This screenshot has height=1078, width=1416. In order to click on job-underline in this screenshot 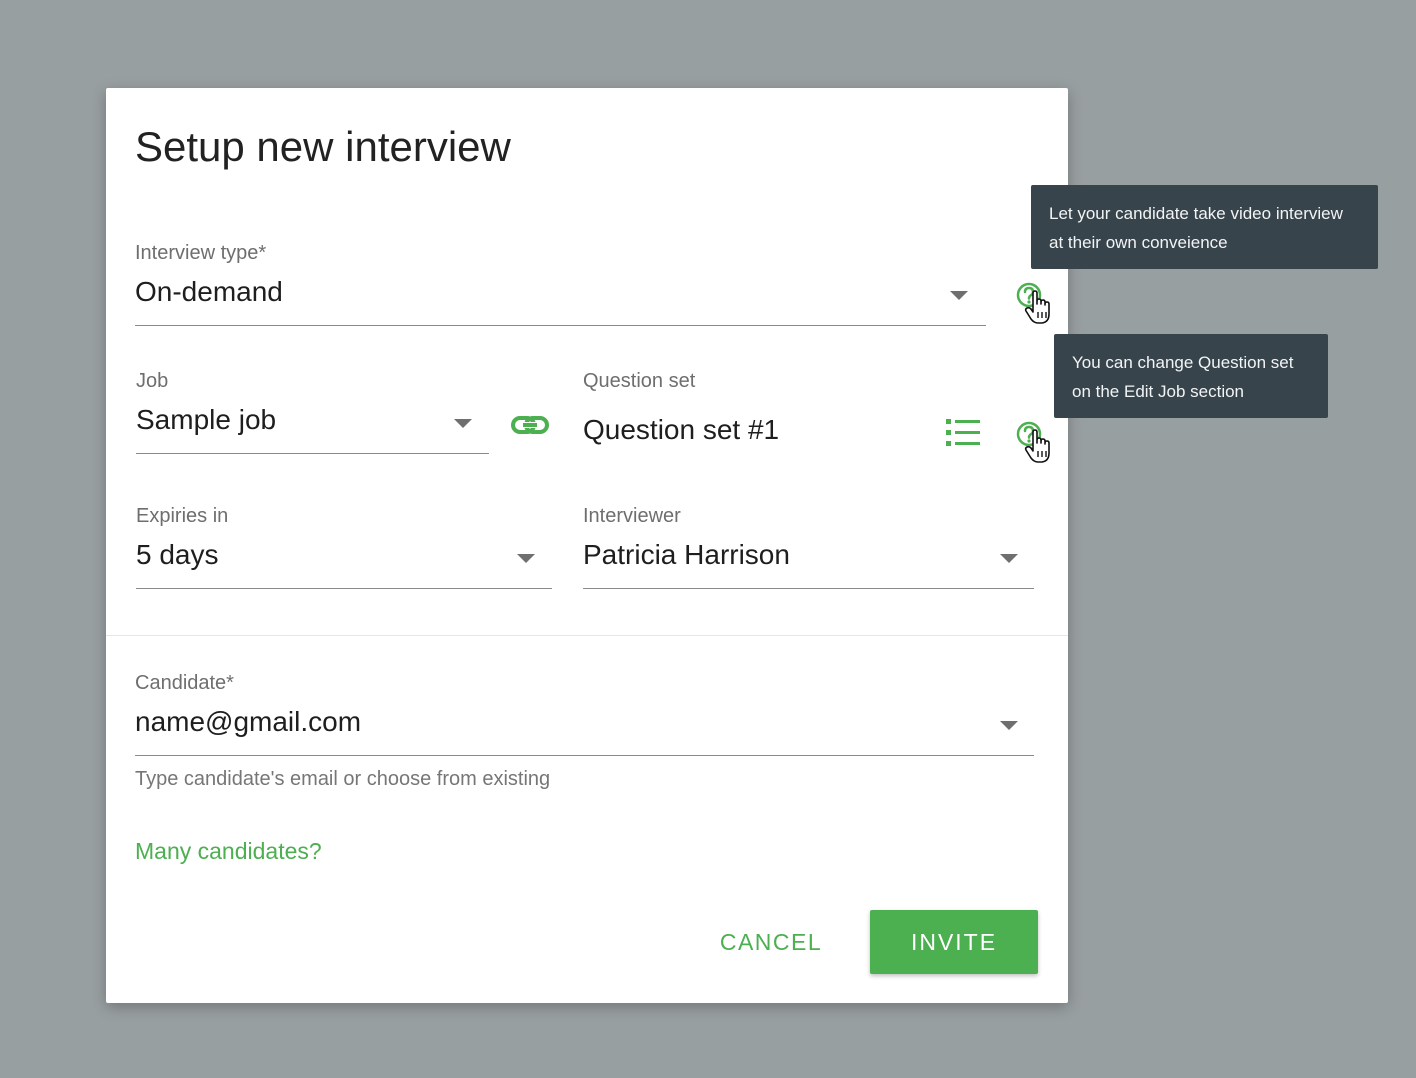, I will do `click(312, 453)`.